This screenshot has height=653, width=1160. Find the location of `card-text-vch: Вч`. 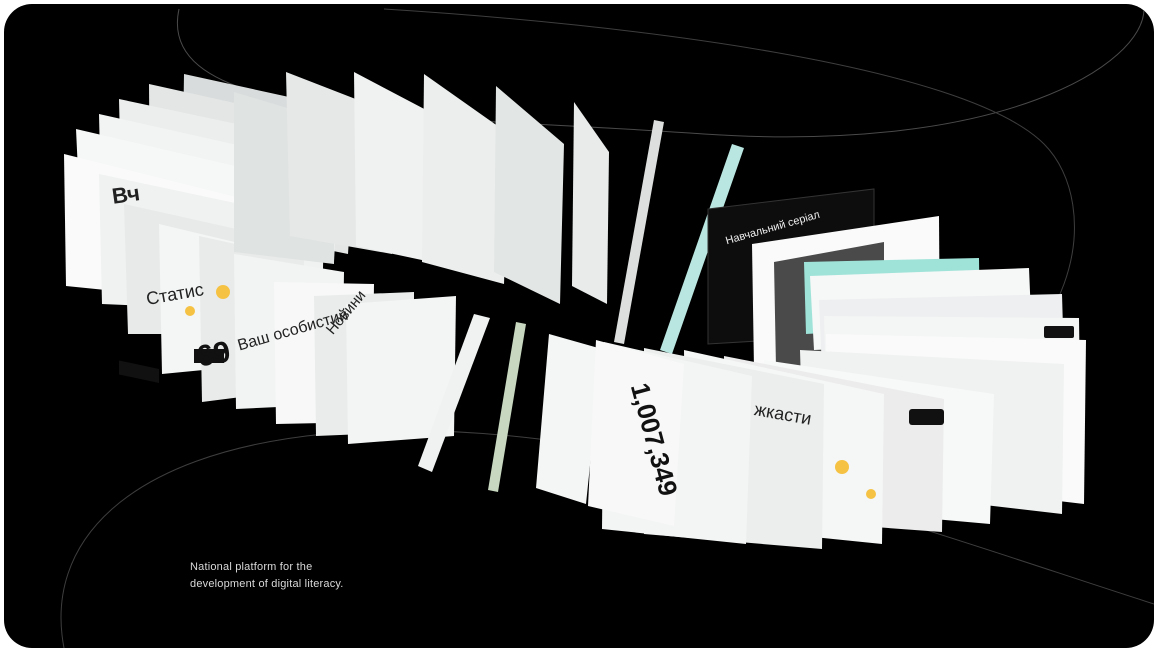

card-text-vch: Вч is located at coordinates (126, 194).